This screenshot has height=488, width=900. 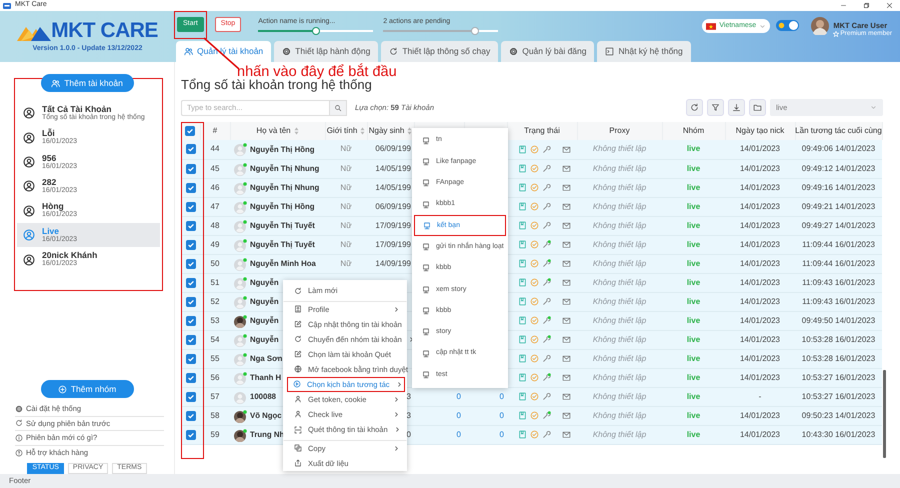 I want to click on download-button, so click(x=736, y=107).